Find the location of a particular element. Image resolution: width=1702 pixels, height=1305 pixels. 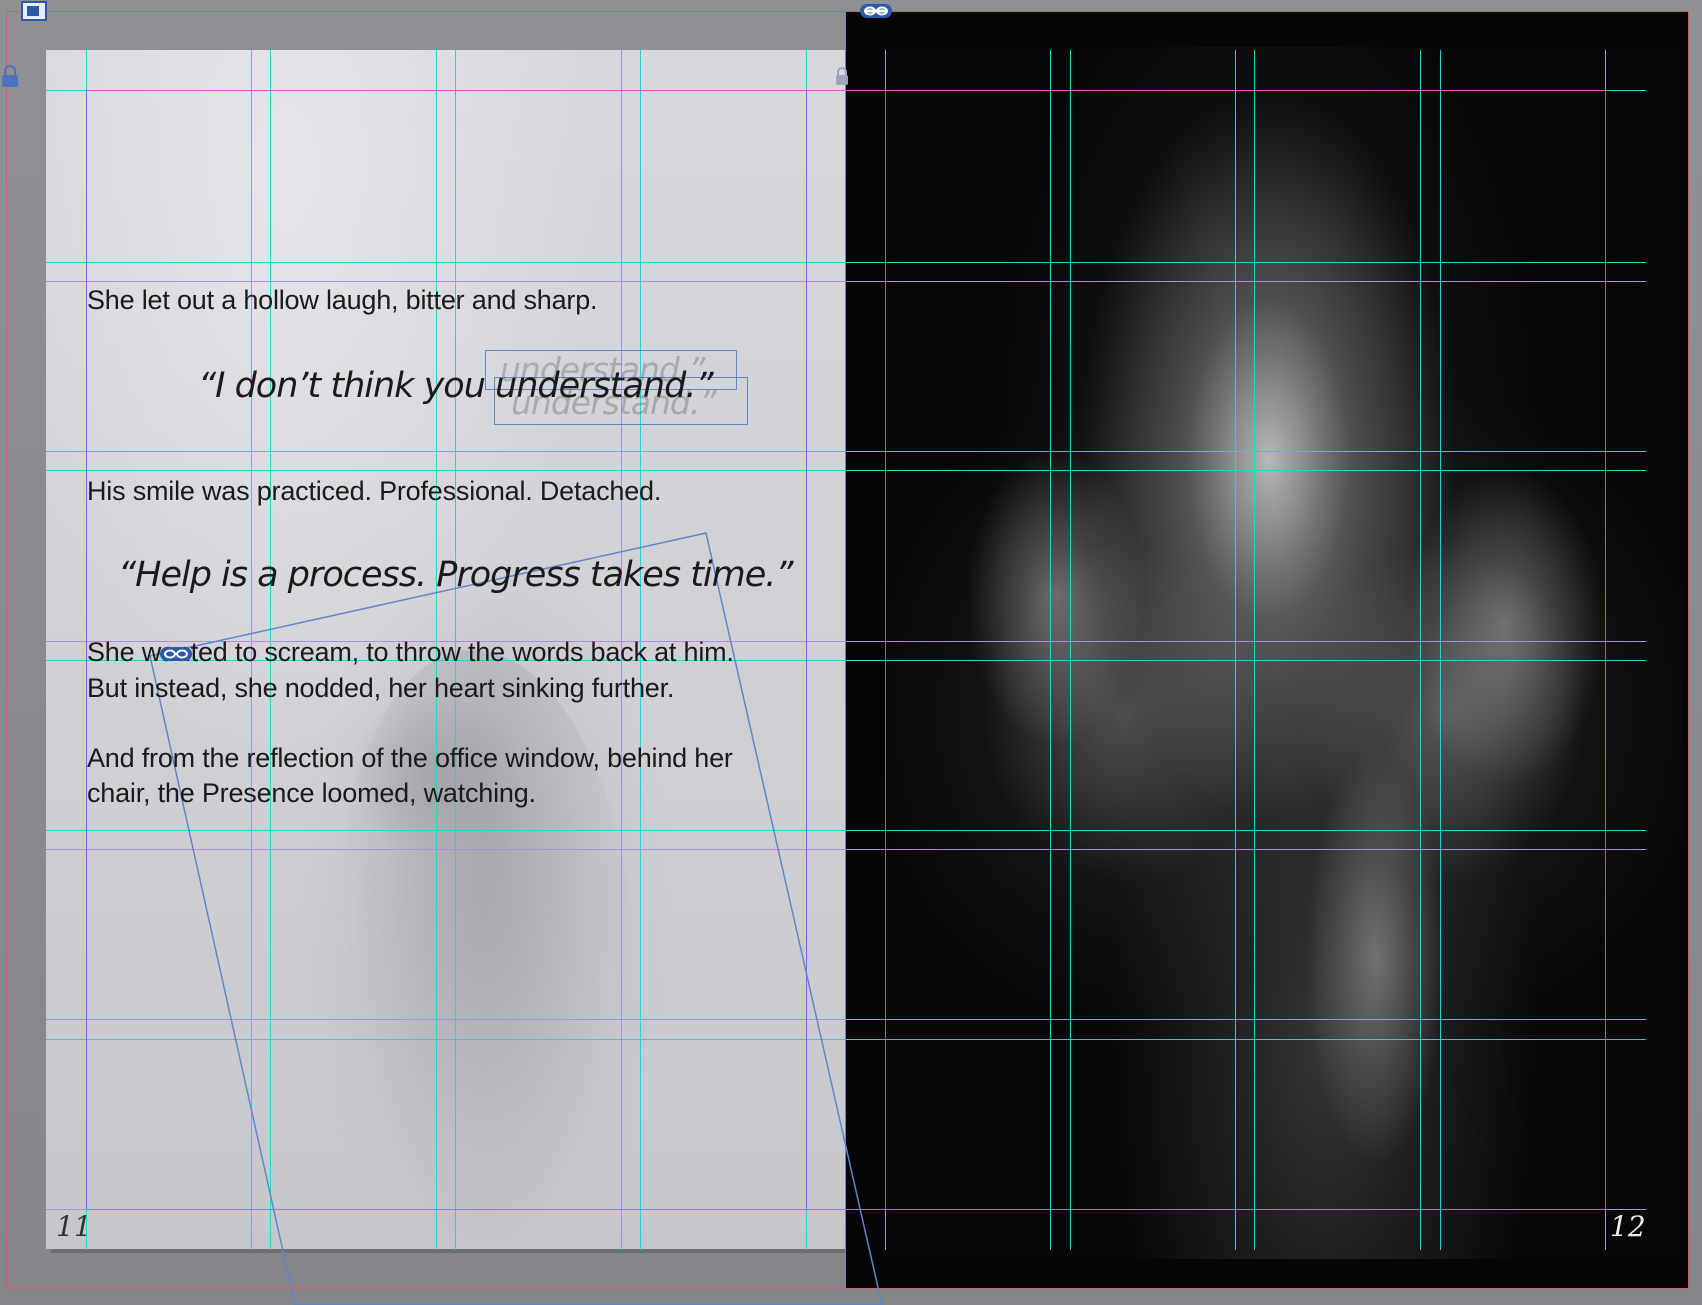

quote-1: “I don’t think you understand.” is located at coordinates (456, 386).